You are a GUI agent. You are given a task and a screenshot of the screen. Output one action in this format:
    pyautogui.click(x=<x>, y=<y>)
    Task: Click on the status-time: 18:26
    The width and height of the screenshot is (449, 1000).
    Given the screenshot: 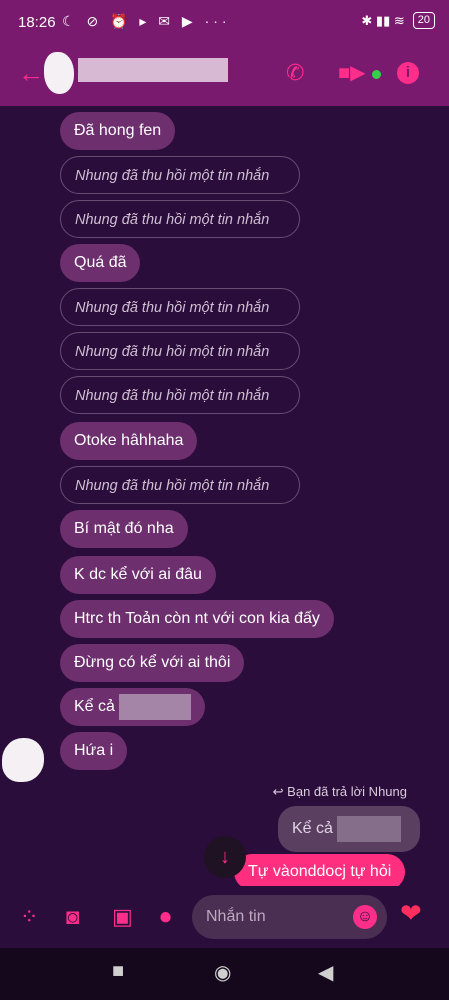 What is the action you would take?
    pyautogui.click(x=37, y=22)
    